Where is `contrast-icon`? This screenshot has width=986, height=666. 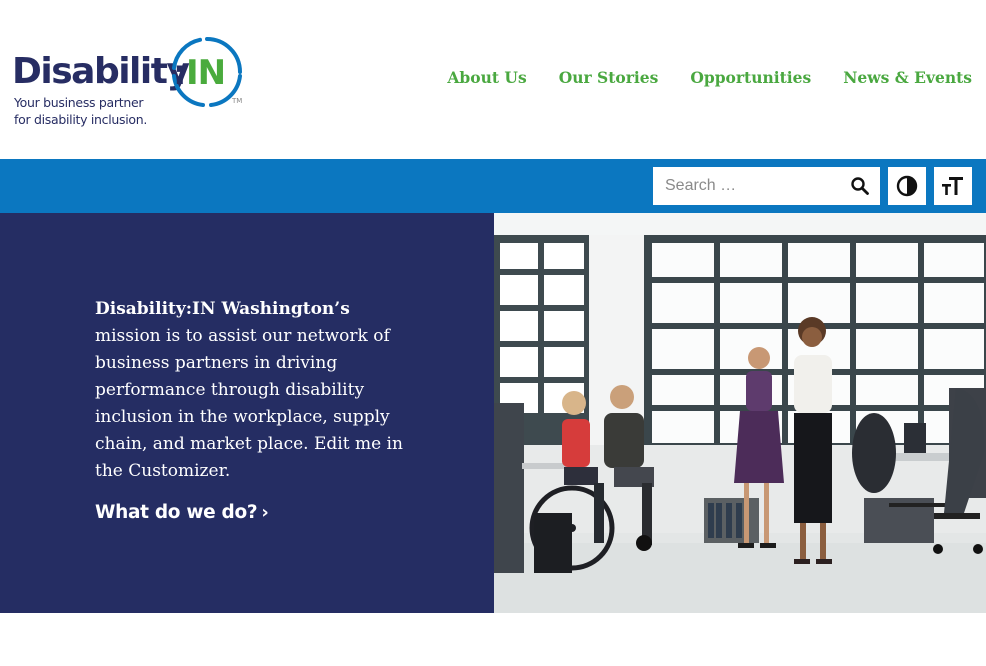 contrast-icon is located at coordinates (907, 186).